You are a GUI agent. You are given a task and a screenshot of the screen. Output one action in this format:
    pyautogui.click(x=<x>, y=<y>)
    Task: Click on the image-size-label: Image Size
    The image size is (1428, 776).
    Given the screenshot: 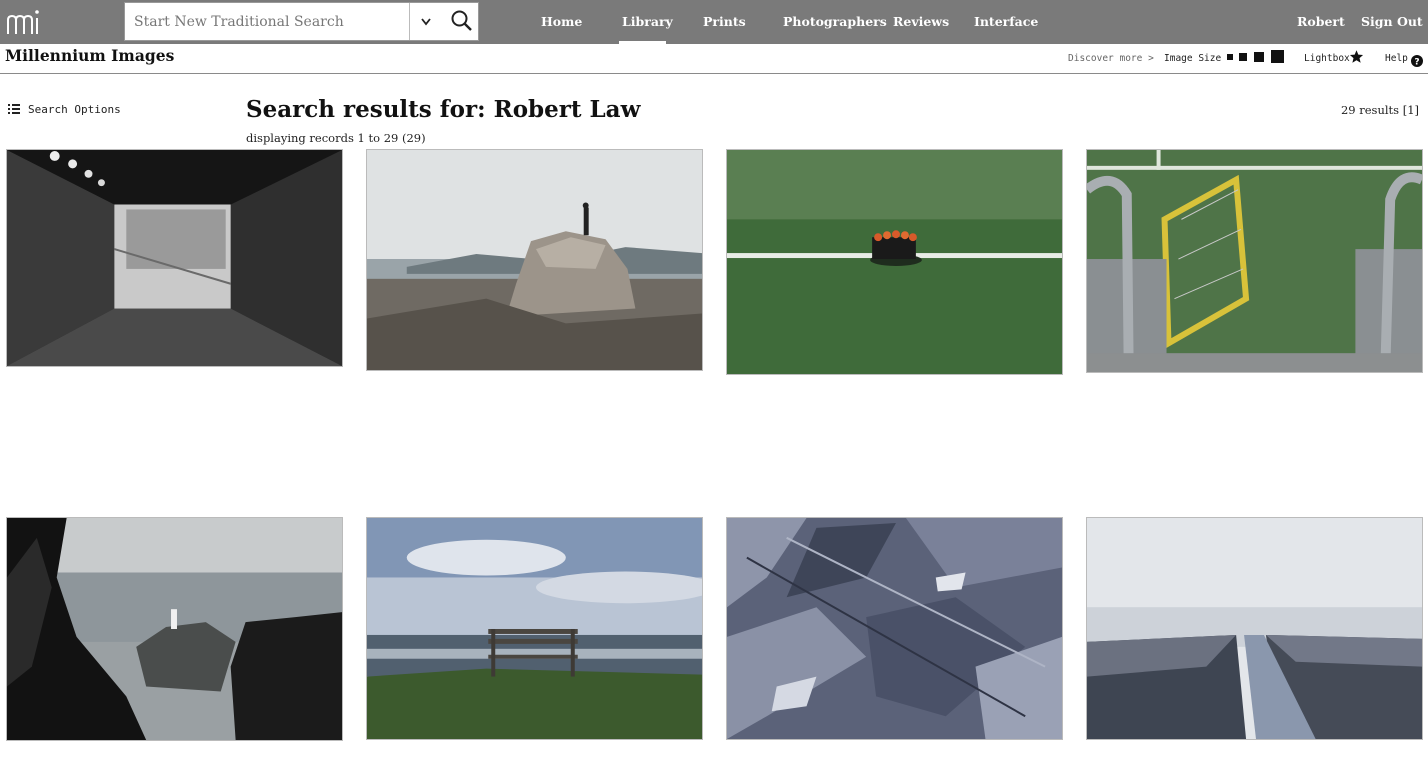 What is the action you would take?
    pyautogui.click(x=1193, y=58)
    